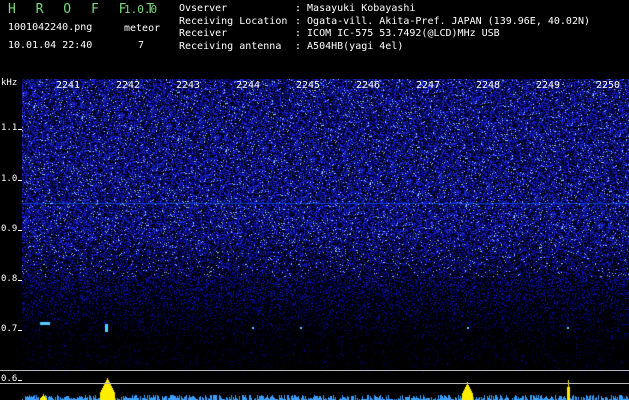 This screenshot has height=400, width=629. What do you see at coordinates (188, 85) in the screenshot?
I see `x-tick-label: 2243` at bounding box center [188, 85].